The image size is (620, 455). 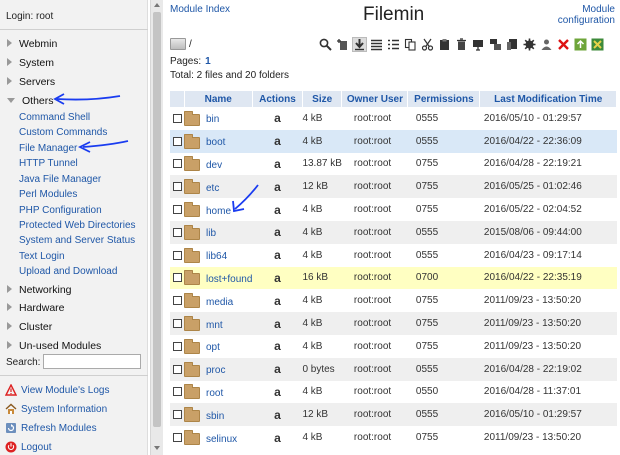 I want to click on file-name-link: media, so click(x=219, y=302).